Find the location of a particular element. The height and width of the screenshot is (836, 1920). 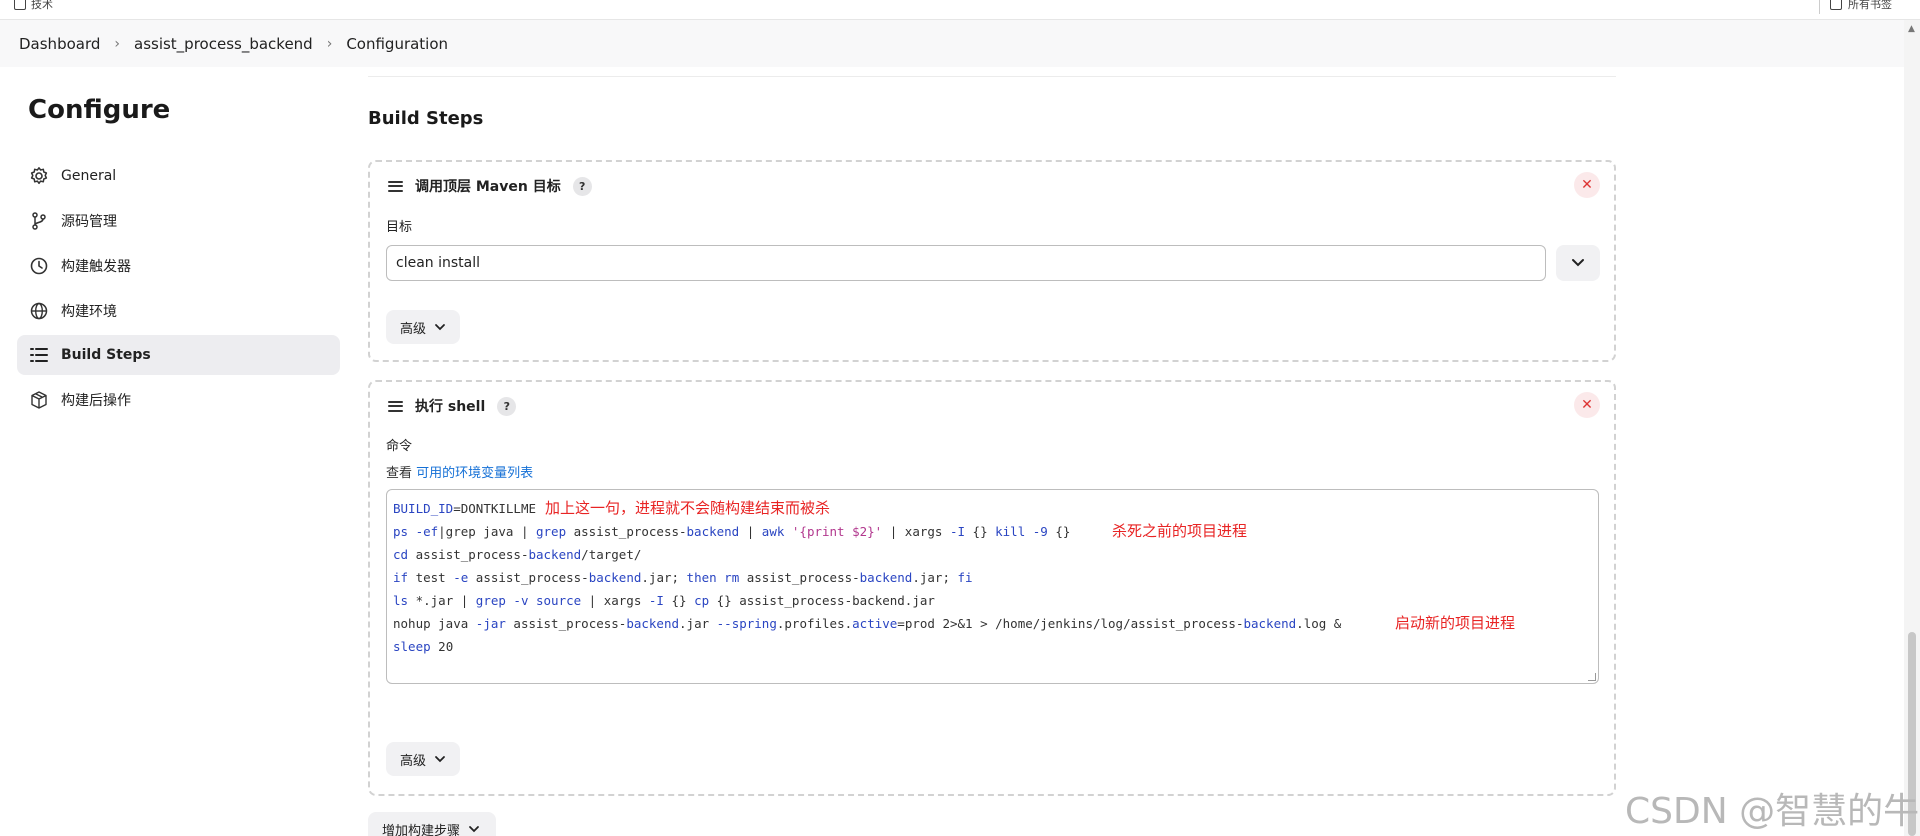

code-token: =DONTKILLME is located at coordinates (495, 508).